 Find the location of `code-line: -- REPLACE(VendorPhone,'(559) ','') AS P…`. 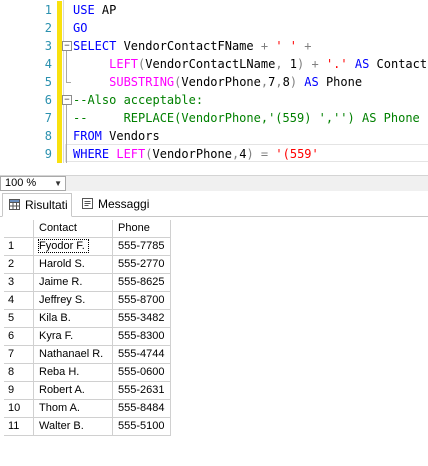

code-line: -- REPLACE(VendorPhone,'(559) ','') AS P… is located at coordinates (246, 118).